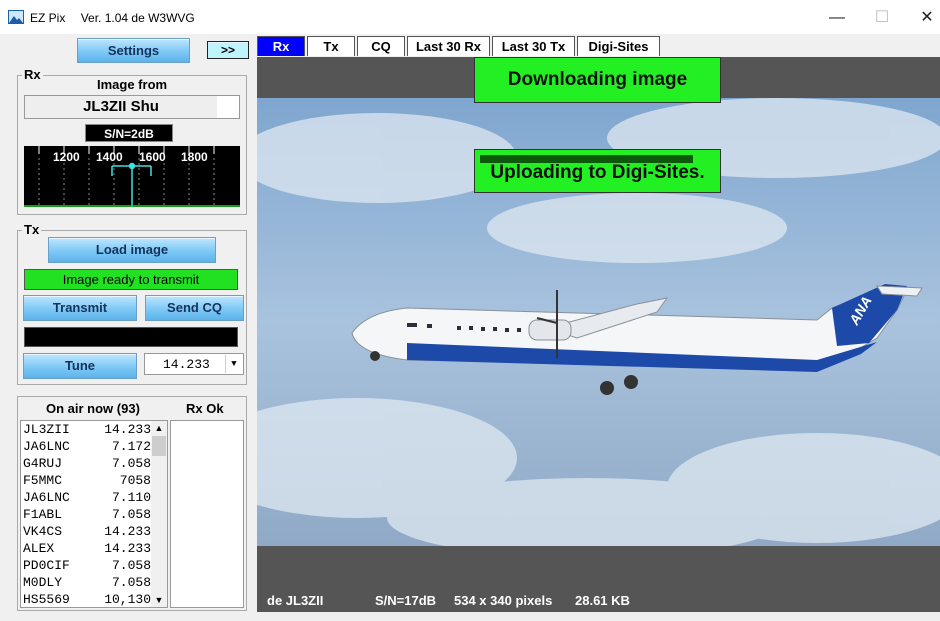 The width and height of the screenshot is (940, 621). What do you see at coordinates (32, 74) in the screenshot?
I see `rx-group-label: Rx` at bounding box center [32, 74].